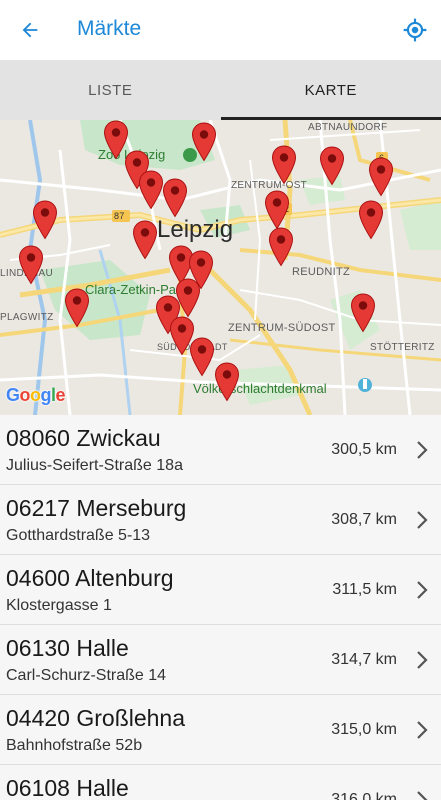  I want to click on store-street: Bahnhofstraße 52b, so click(74, 745).